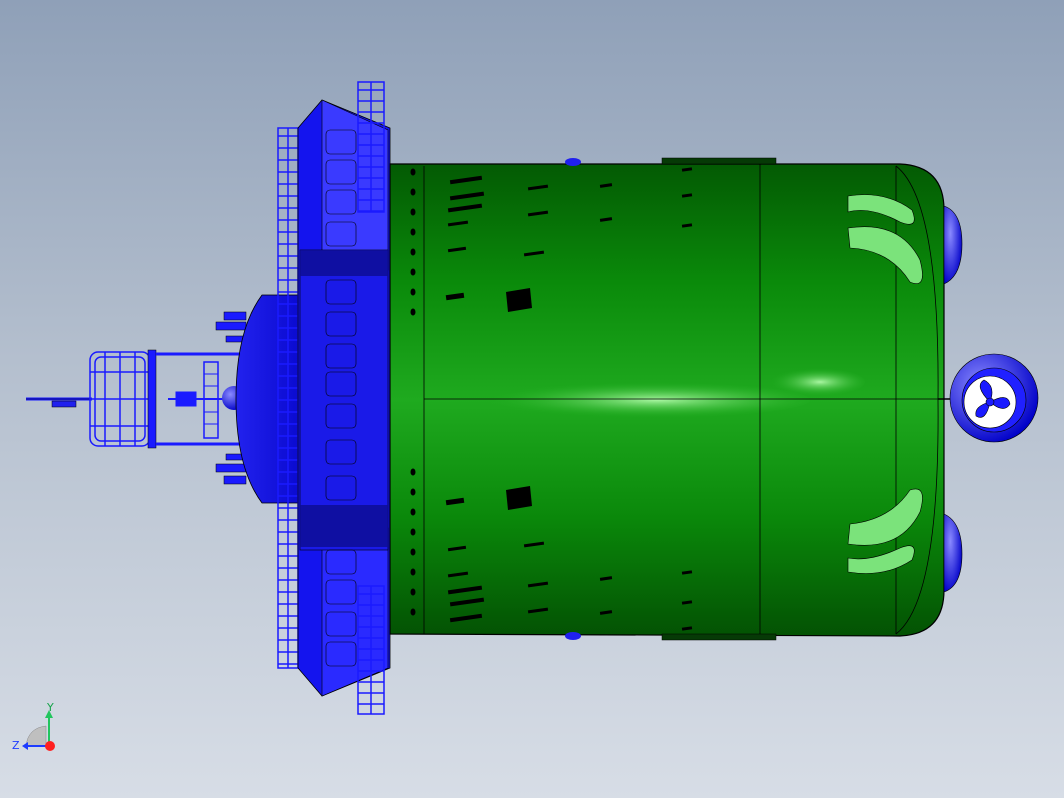 Image resolution: width=1064 pixels, height=798 pixels. Describe the element at coordinates (33, 726) in the screenshot. I see `view-orientation-triad: Y Z` at that location.